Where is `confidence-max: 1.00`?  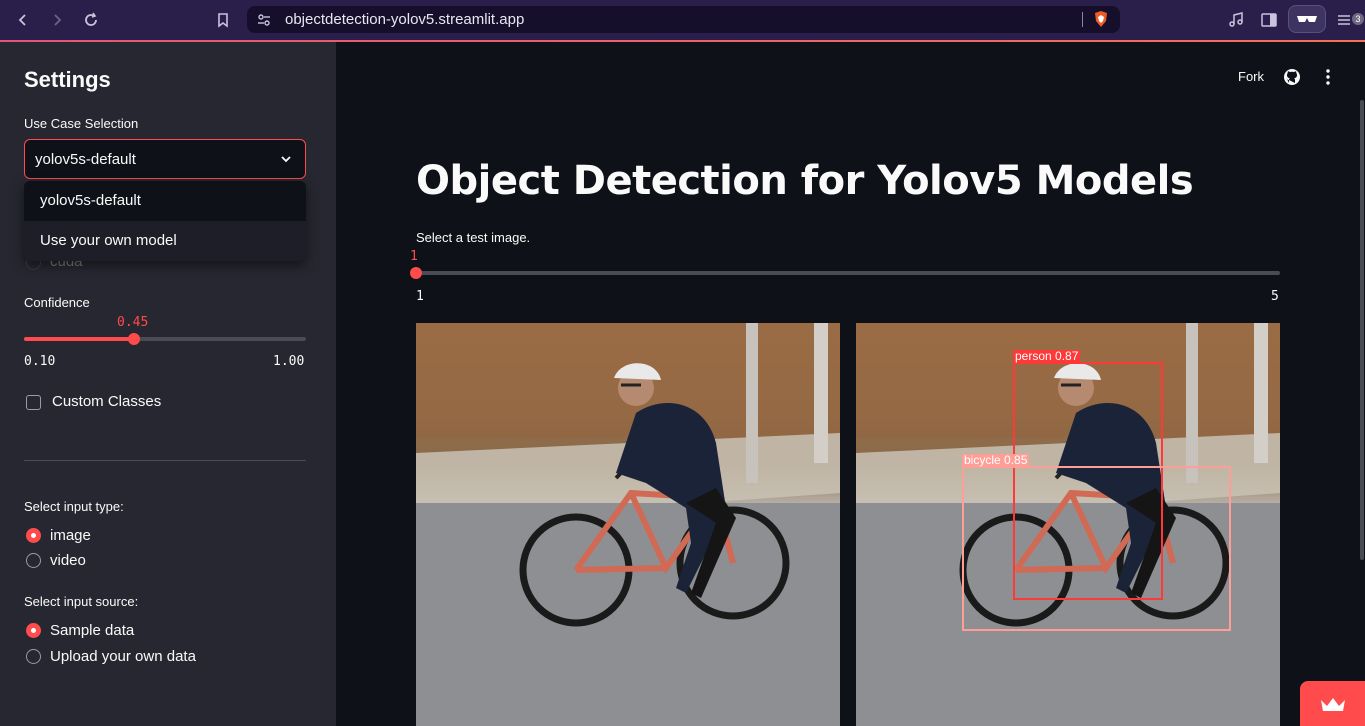 confidence-max: 1.00 is located at coordinates (289, 361).